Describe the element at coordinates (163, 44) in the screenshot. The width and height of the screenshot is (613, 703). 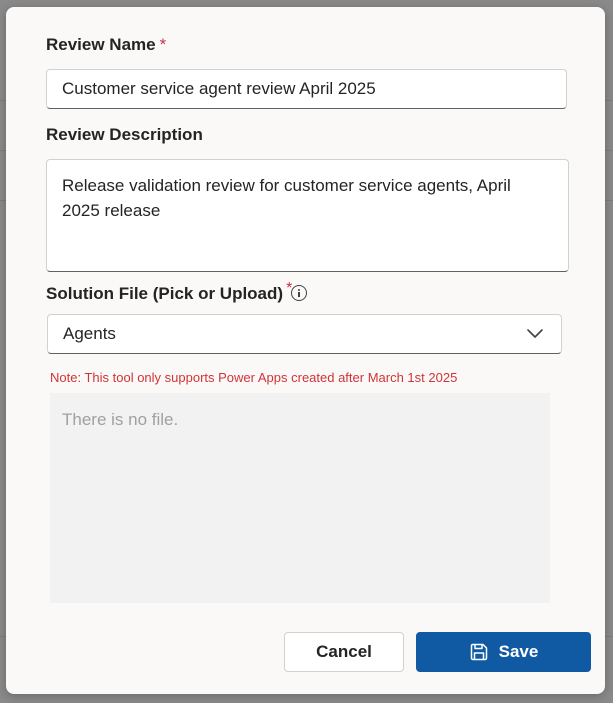
I see `required-marker: *` at that location.